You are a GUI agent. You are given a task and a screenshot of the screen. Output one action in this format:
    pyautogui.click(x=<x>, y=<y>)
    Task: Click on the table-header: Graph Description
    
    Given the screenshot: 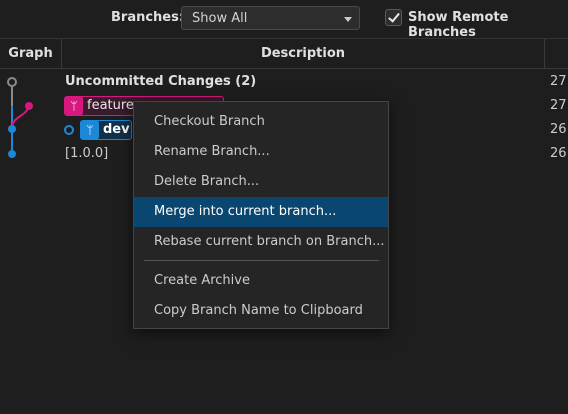 What is the action you would take?
    pyautogui.click(x=284, y=53)
    